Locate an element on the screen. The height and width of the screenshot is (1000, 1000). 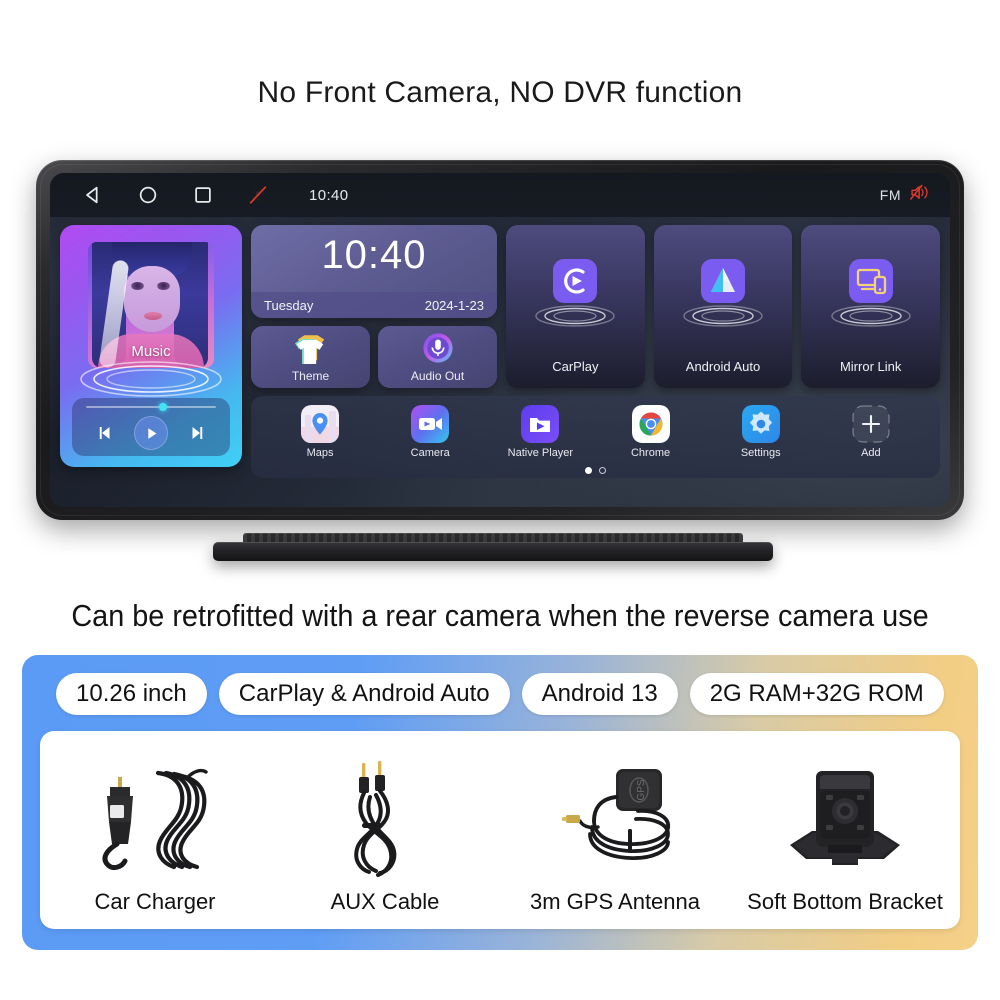
status-bar: 10:40 FM is located at coordinates (500, 195).